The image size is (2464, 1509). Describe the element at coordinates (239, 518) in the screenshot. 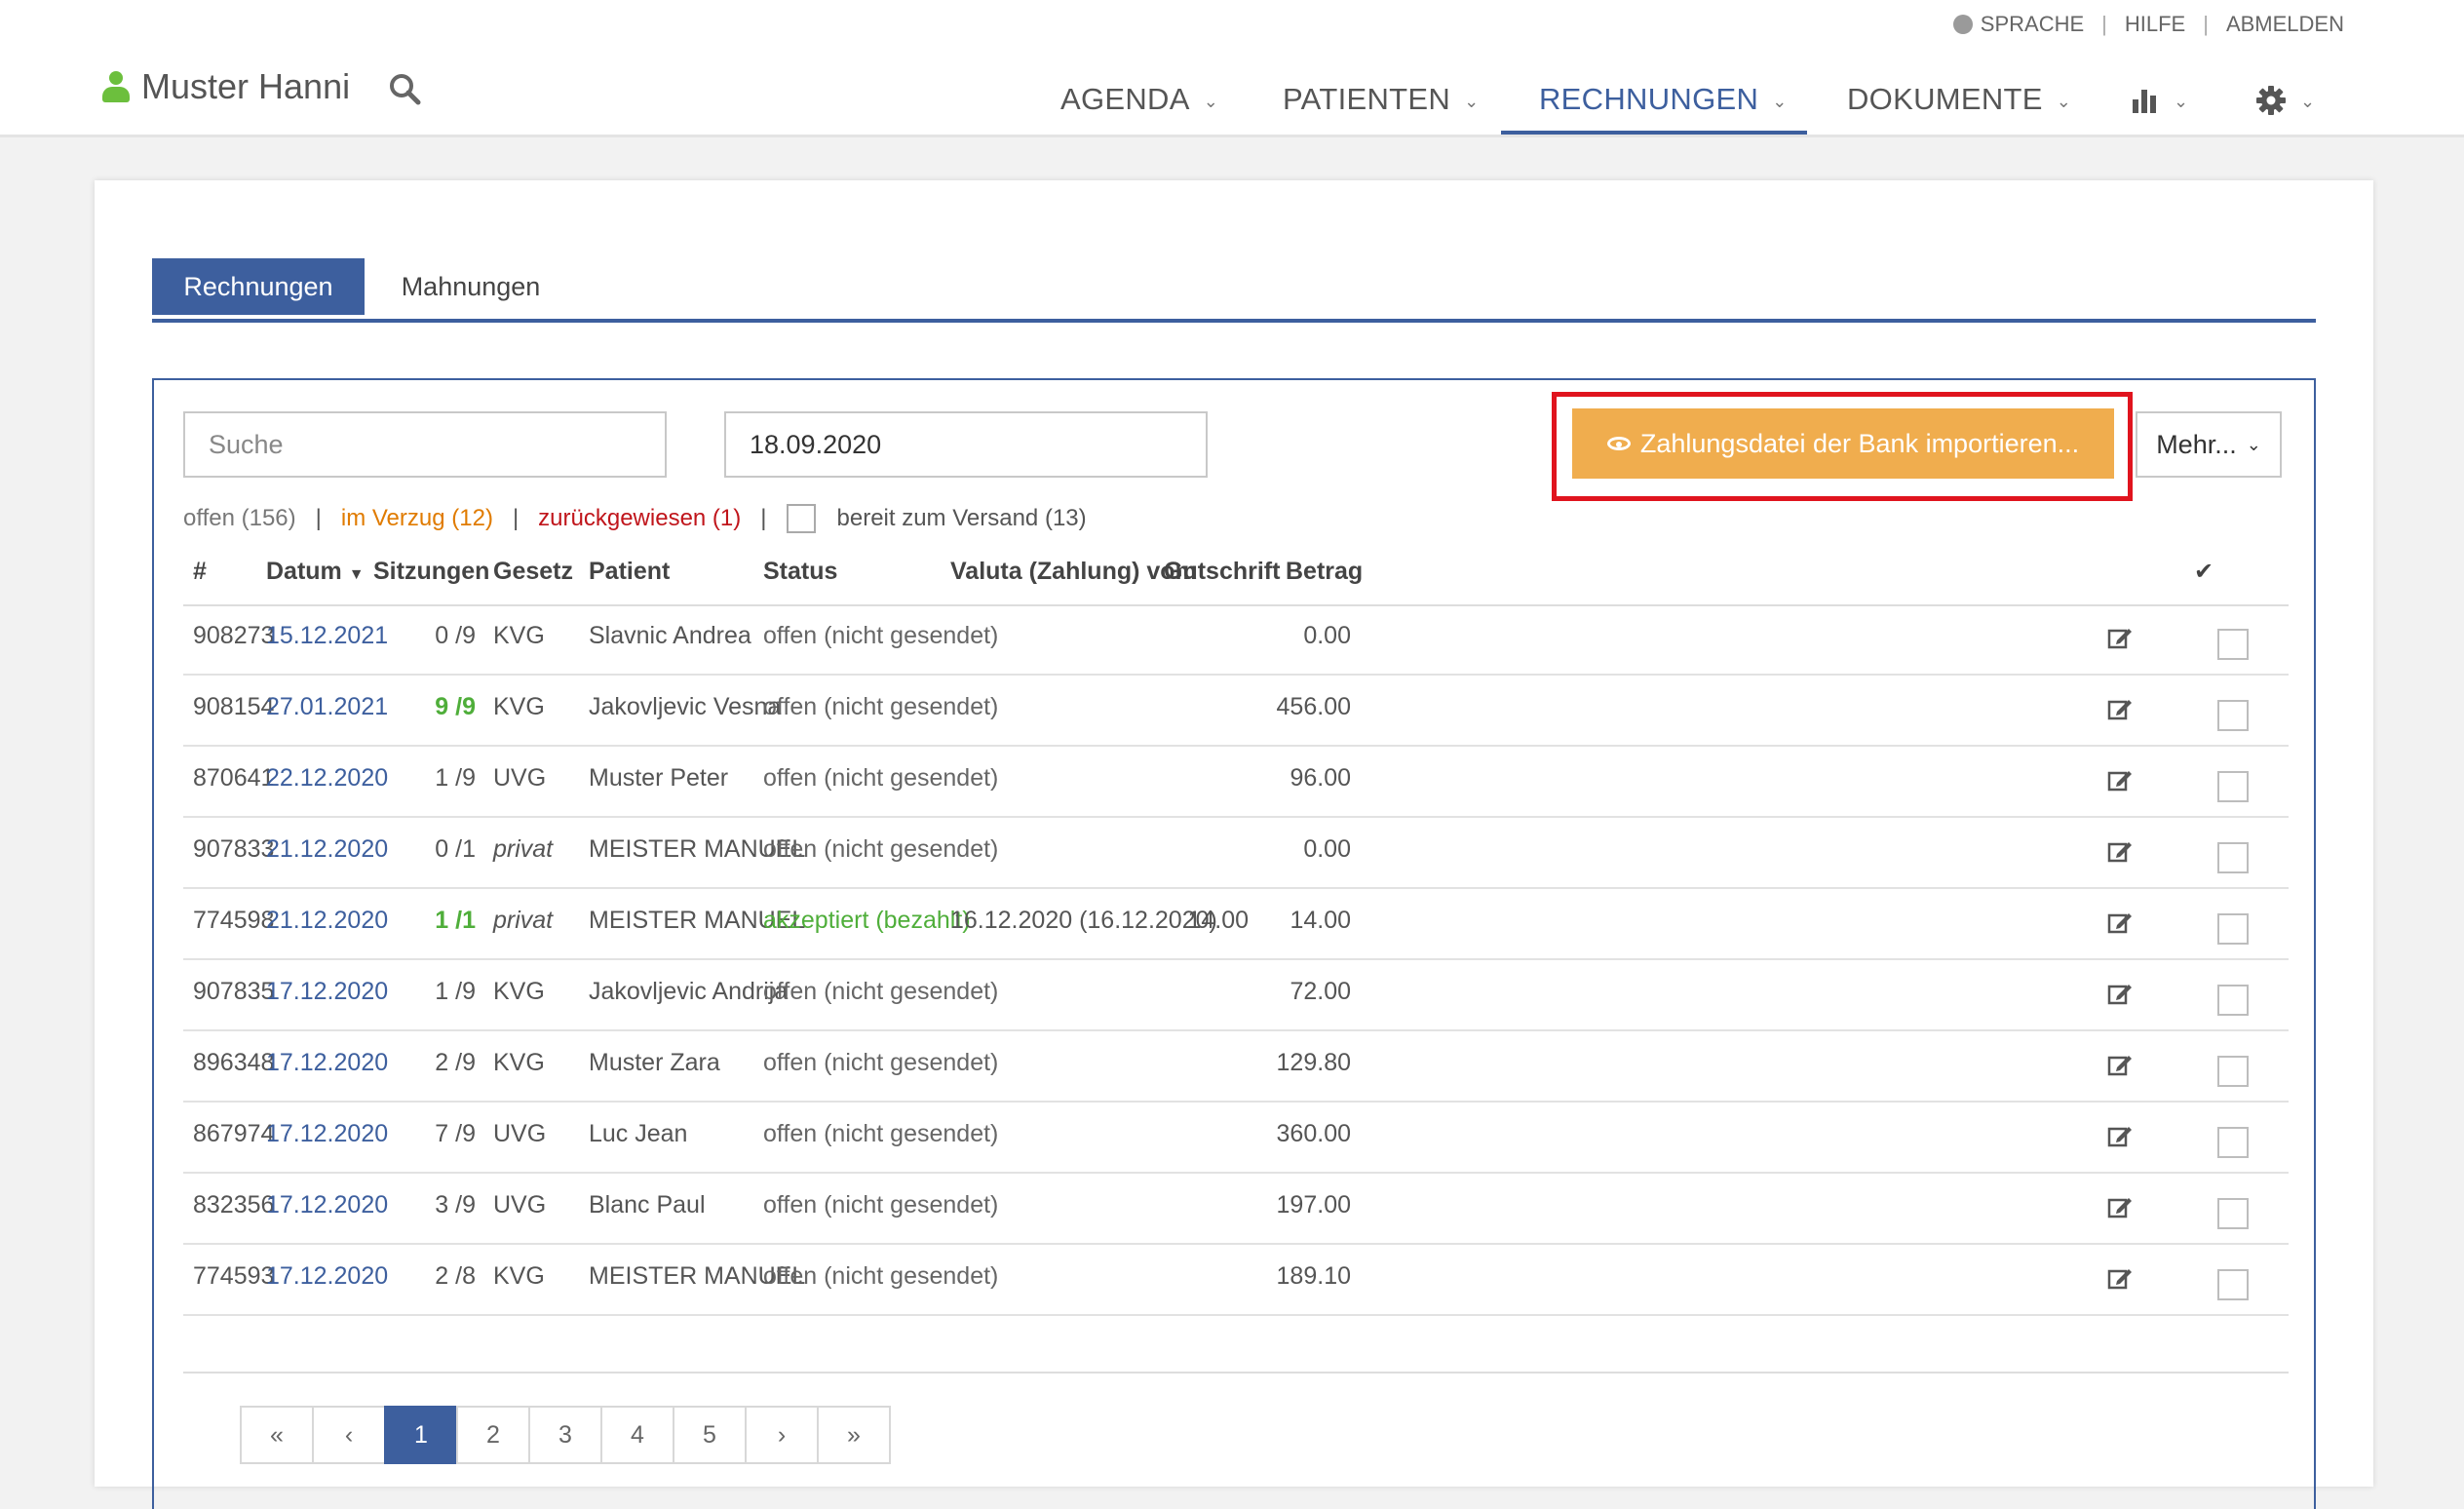

I see `filter-open: offen (156)` at that location.